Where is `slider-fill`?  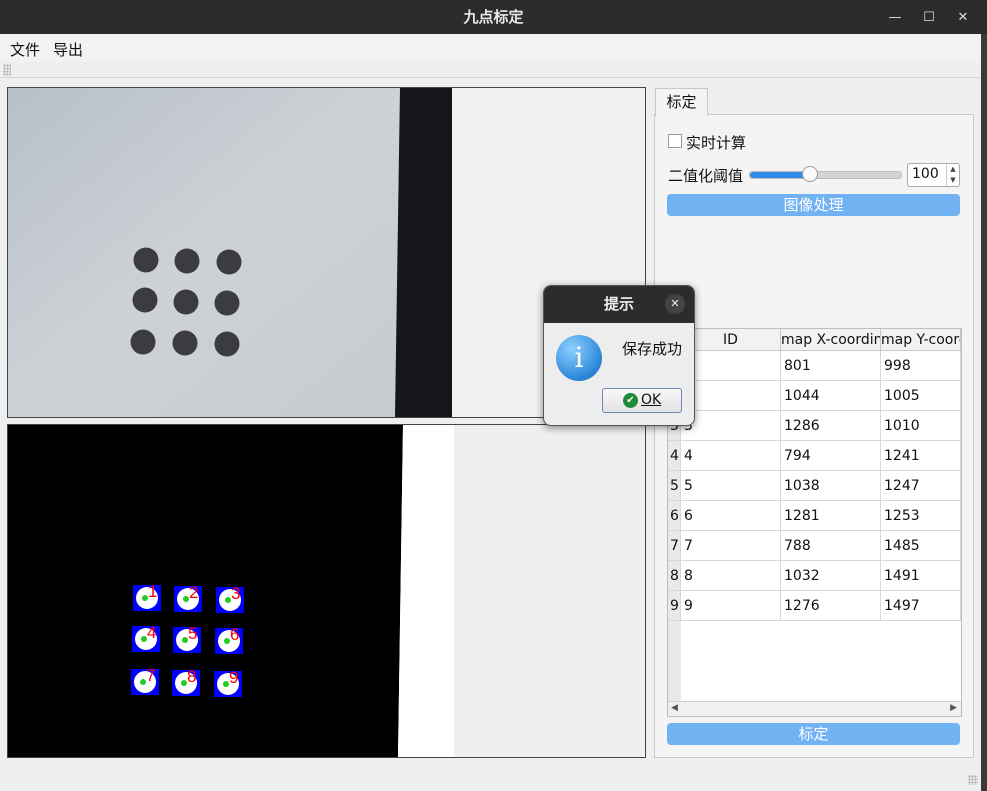 slider-fill is located at coordinates (780, 175).